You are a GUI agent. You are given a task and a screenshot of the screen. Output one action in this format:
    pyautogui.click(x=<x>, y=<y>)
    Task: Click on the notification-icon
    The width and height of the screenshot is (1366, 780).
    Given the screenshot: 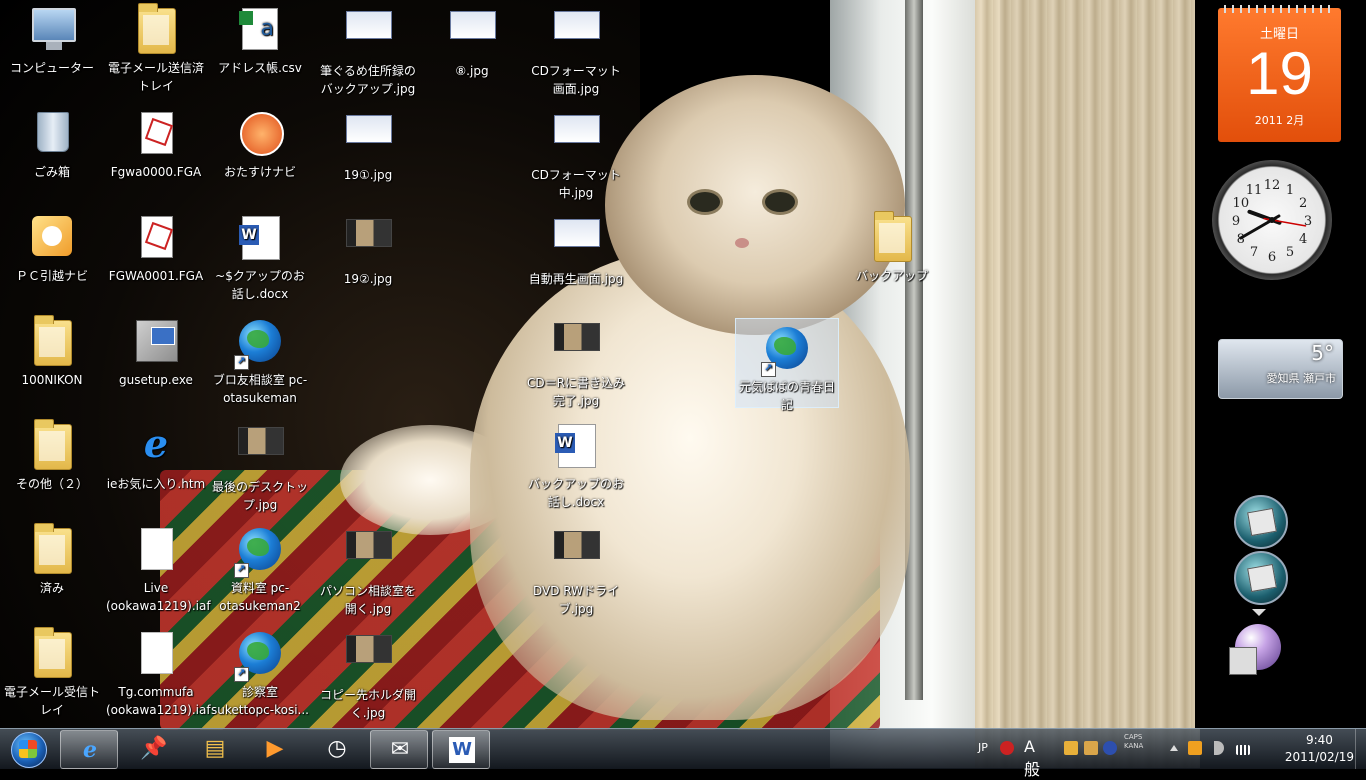 What is the action you would take?
    pyautogui.click(x=1195, y=748)
    